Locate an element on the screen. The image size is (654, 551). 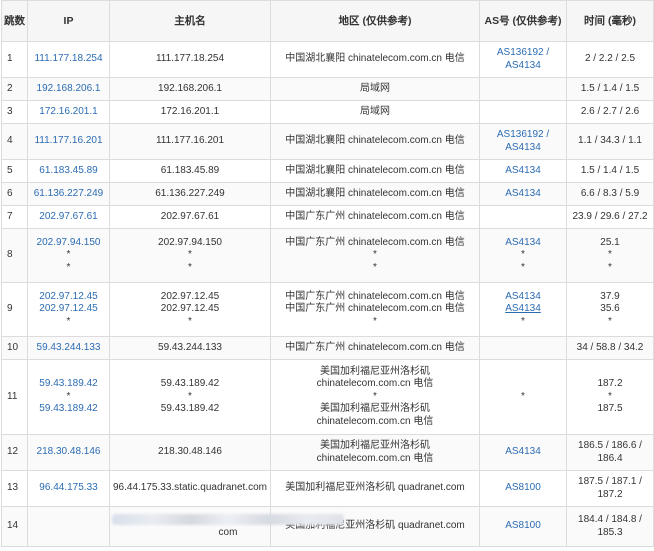
ip-link: 172.16.201.1 is located at coordinates (68, 112).